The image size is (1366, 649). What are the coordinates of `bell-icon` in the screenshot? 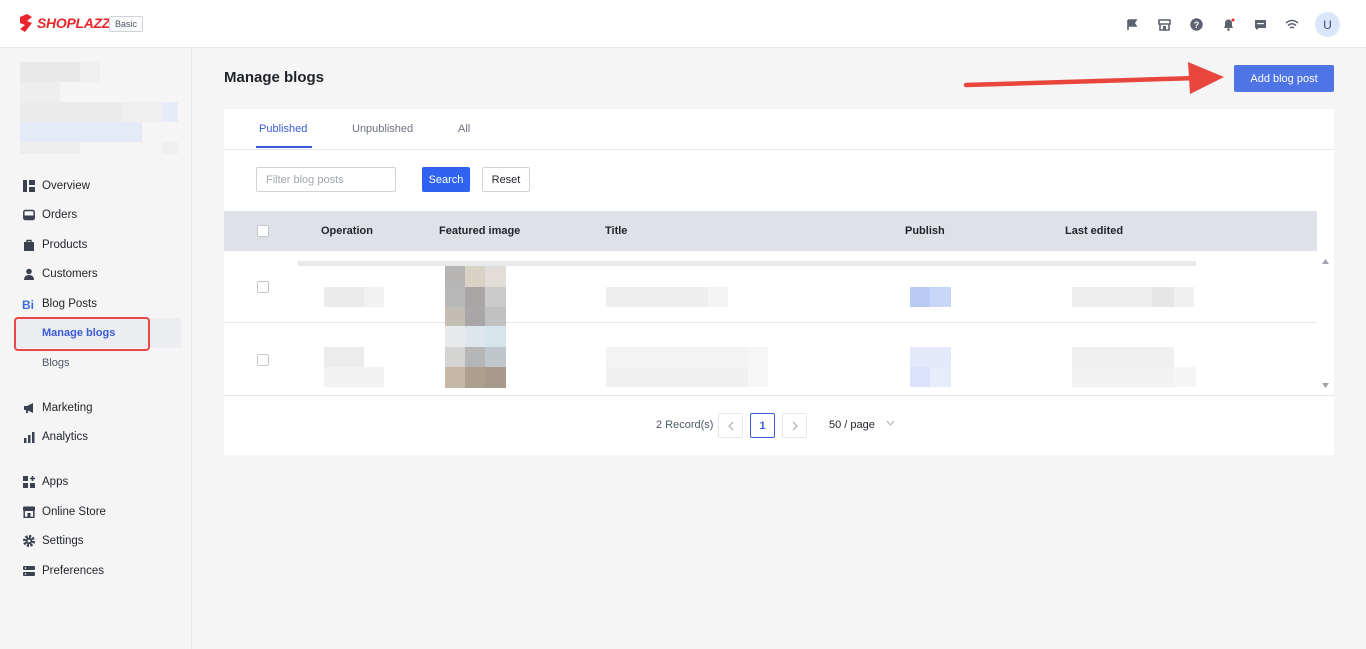 It's located at (1228, 25).